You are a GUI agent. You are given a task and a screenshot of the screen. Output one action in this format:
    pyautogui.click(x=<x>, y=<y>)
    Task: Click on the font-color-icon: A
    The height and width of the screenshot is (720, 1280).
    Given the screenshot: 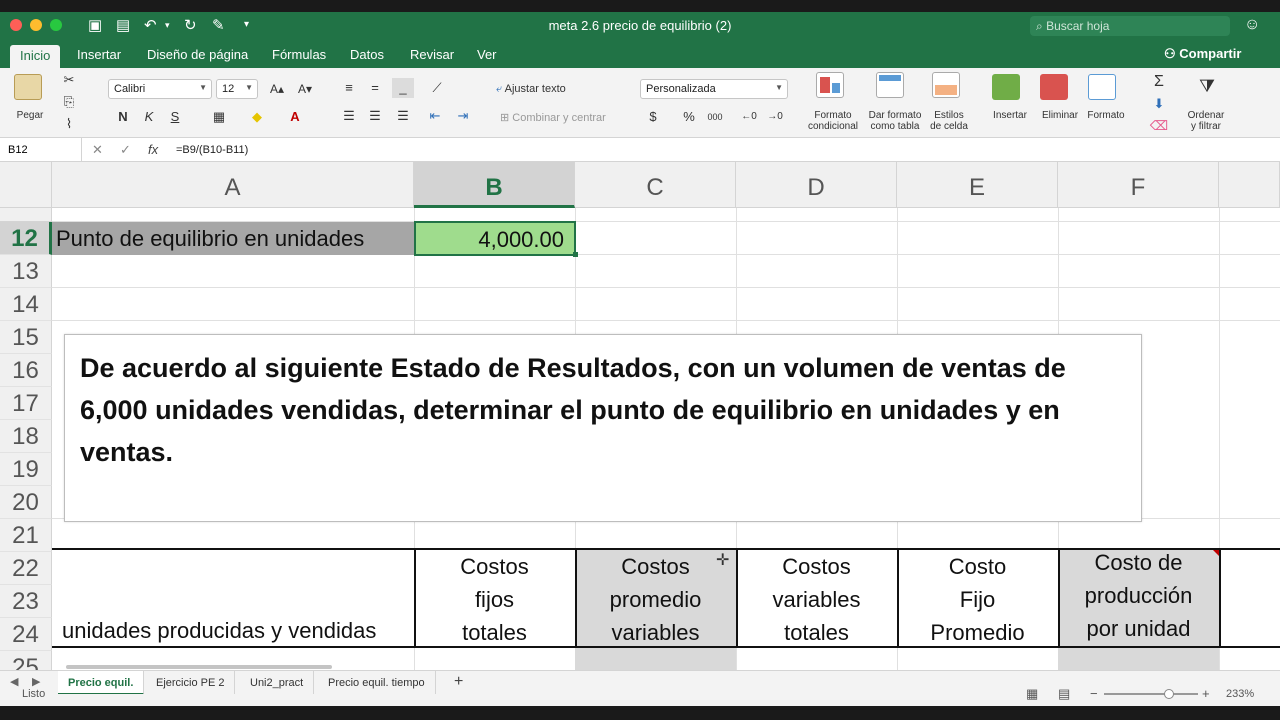 What is the action you would take?
    pyautogui.click(x=295, y=117)
    